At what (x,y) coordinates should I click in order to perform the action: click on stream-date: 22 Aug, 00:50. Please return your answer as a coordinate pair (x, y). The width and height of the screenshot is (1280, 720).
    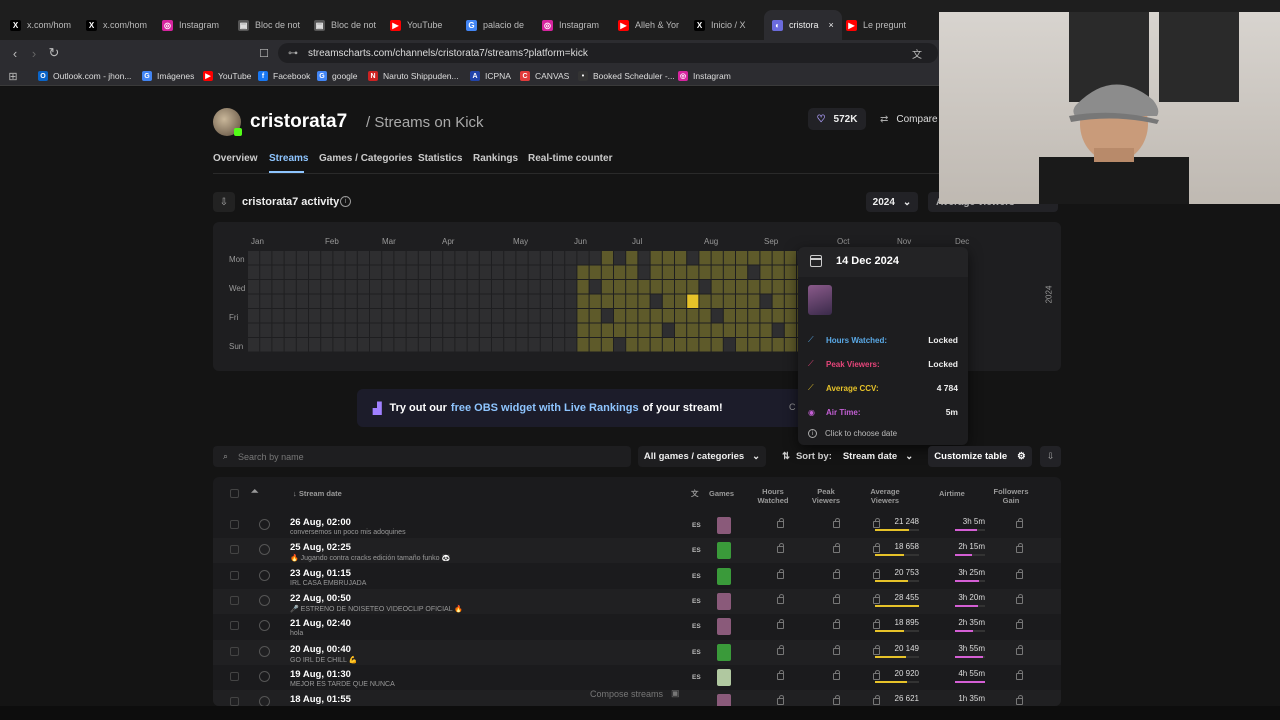
    Looking at the image, I should click on (320, 598).